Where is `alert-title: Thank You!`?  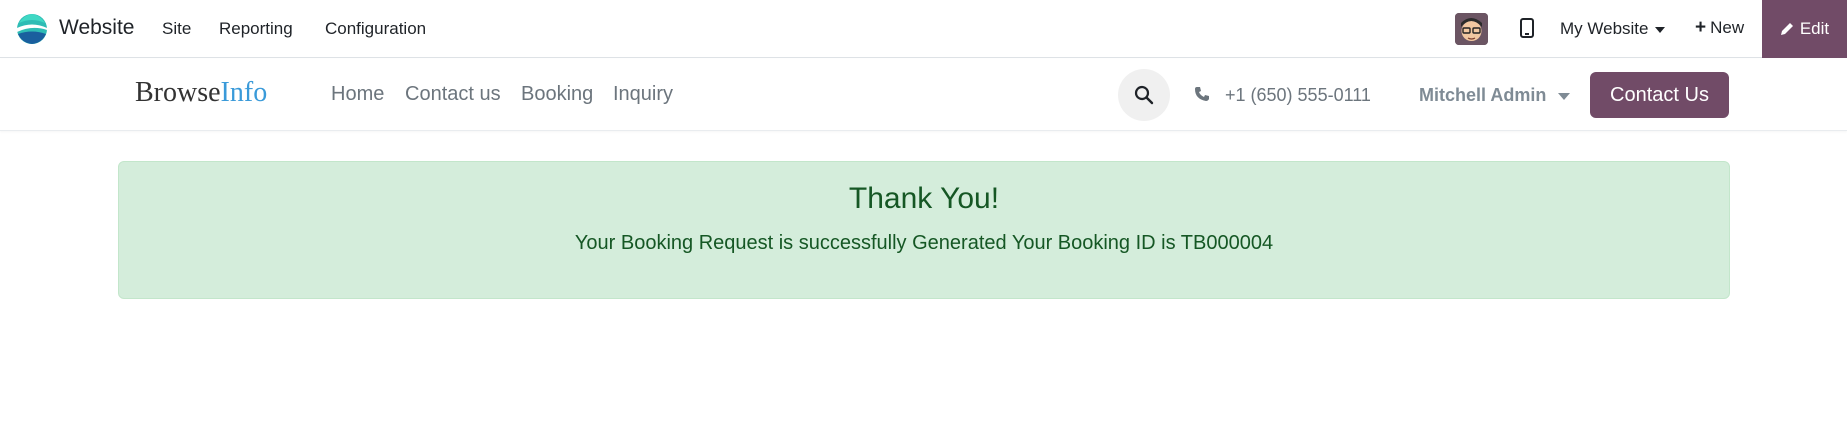
alert-title: Thank You! is located at coordinates (924, 198).